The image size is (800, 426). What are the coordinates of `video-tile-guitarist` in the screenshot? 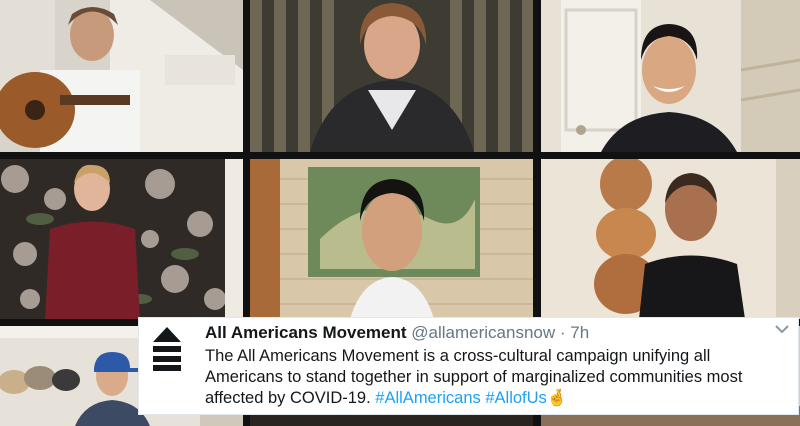 It's located at (121, 76).